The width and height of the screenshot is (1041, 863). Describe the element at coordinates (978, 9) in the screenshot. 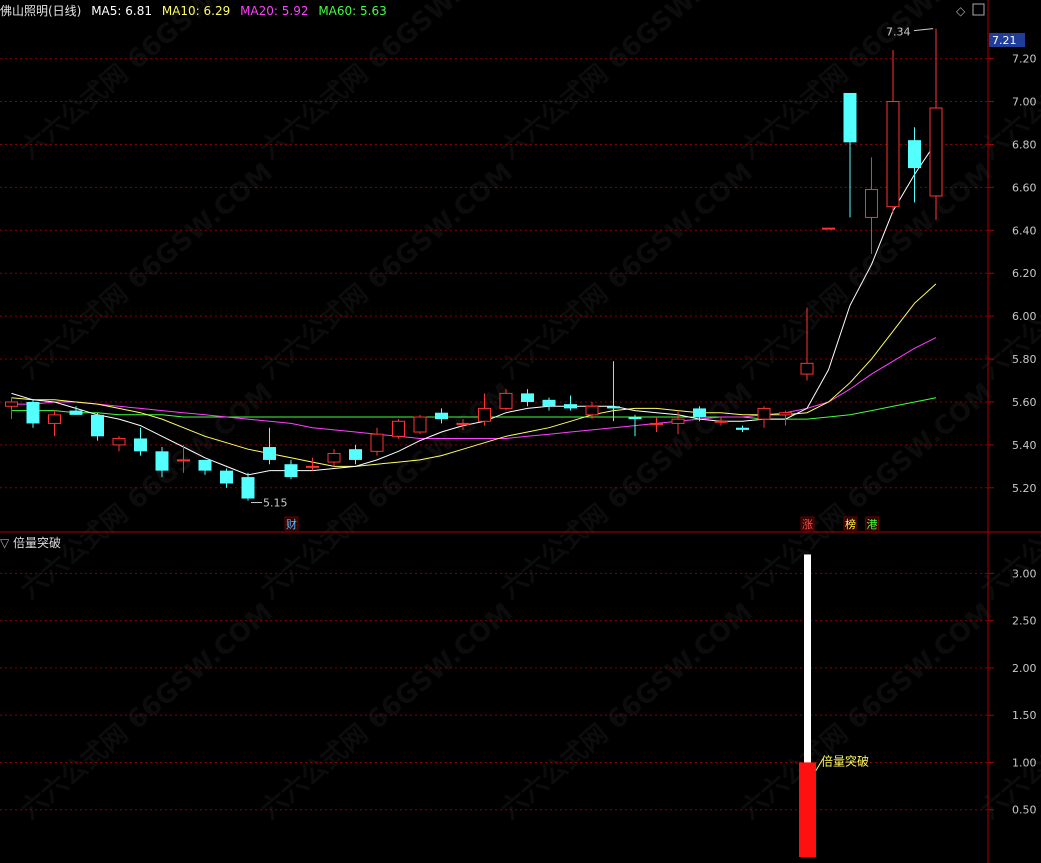

I see `window-box-icon` at that location.